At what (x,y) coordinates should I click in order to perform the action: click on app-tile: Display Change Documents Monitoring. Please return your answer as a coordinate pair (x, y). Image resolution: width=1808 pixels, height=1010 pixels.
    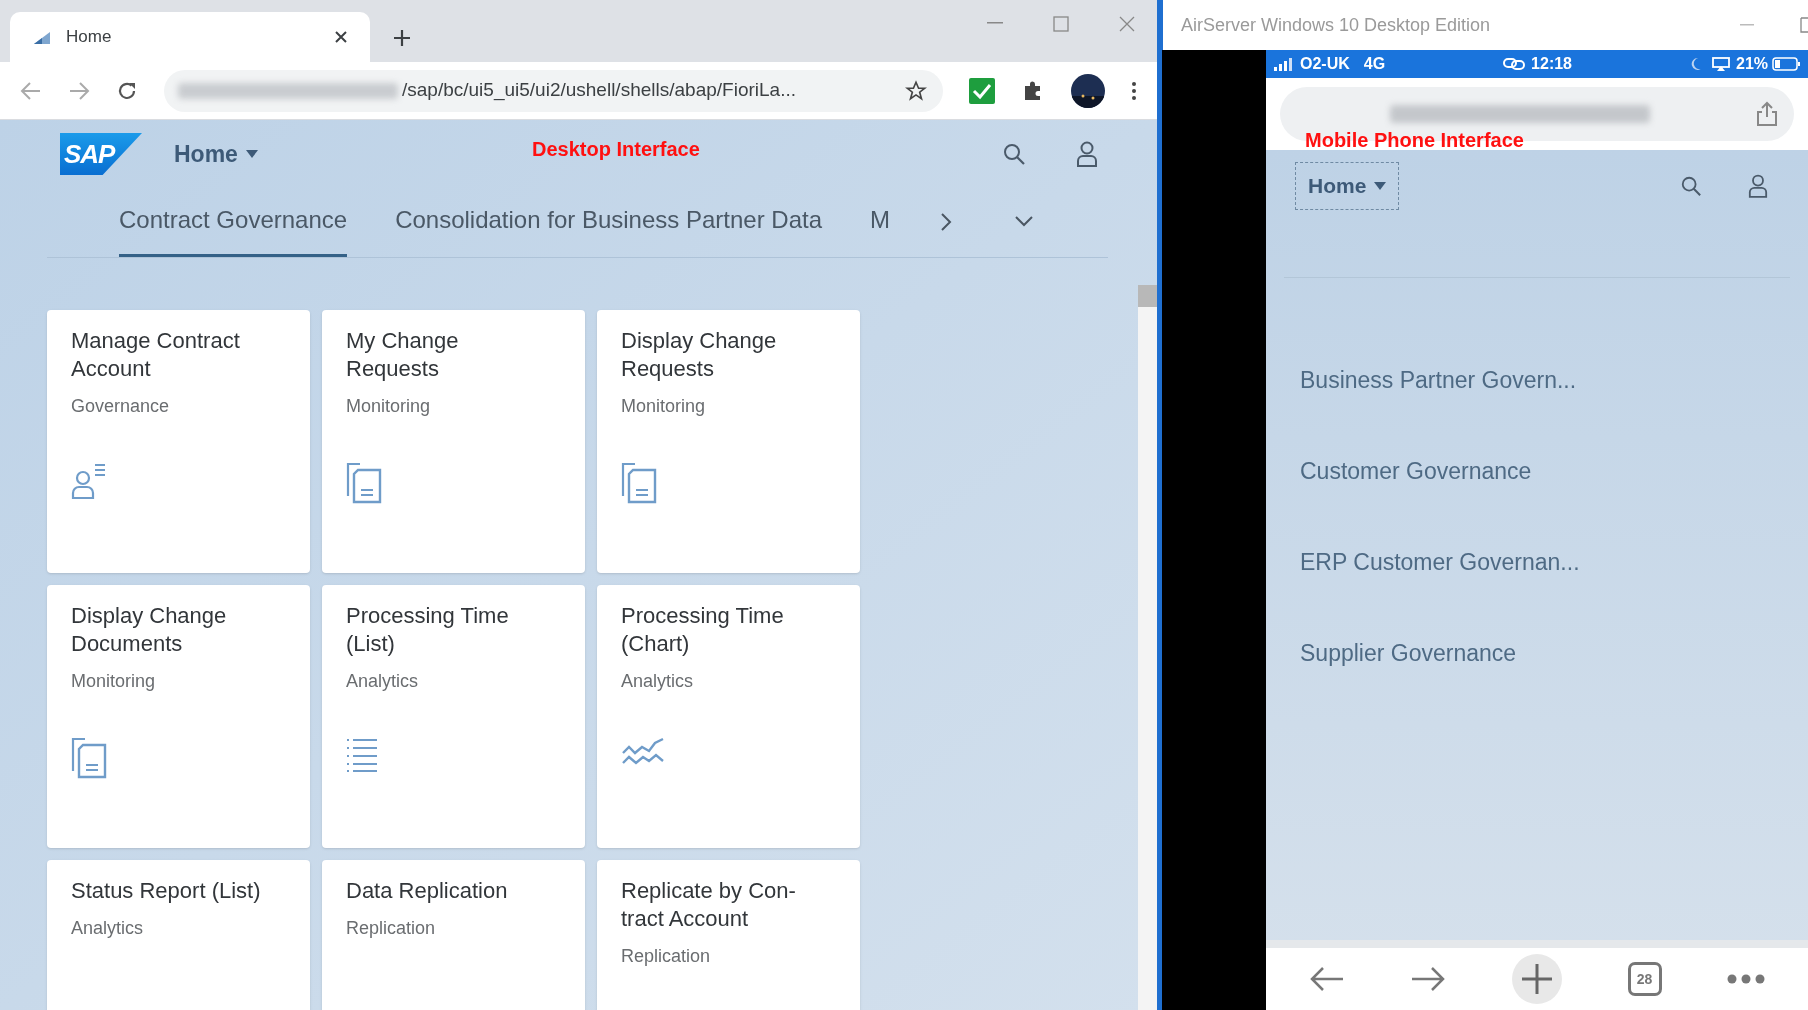
    Looking at the image, I should click on (178, 716).